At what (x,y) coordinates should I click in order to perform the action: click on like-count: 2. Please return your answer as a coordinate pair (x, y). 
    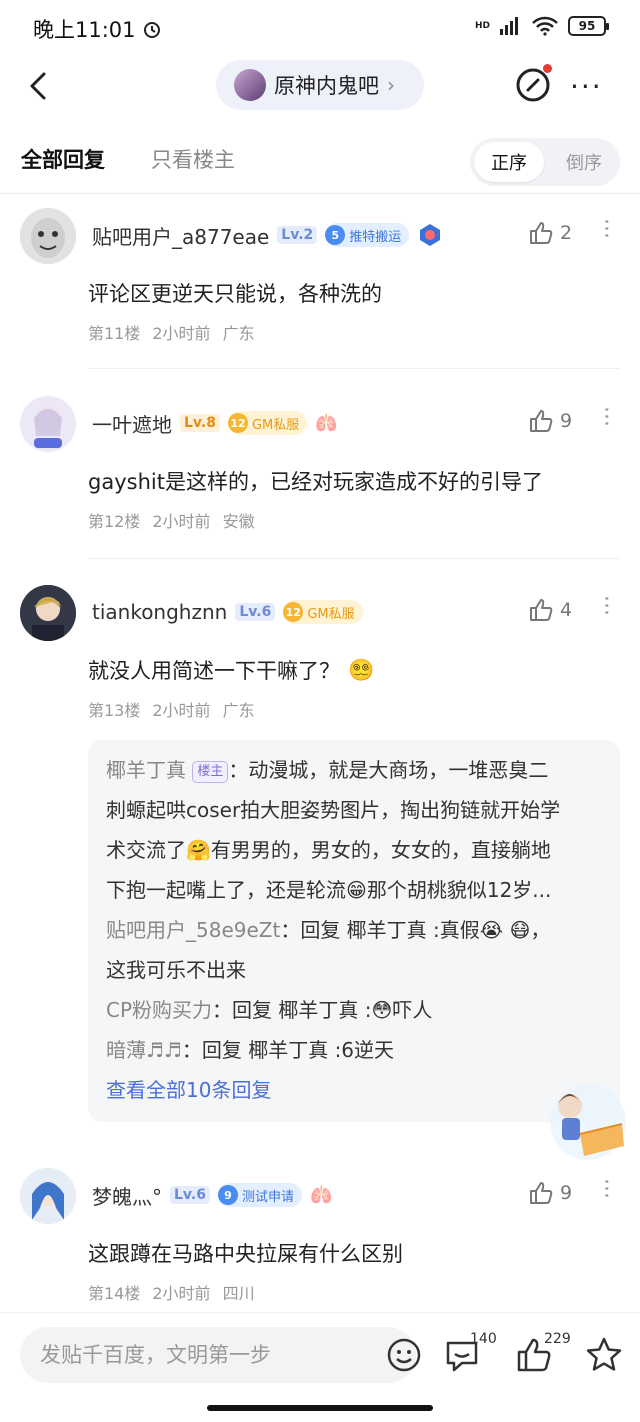
    Looking at the image, I should click on (566, 233).